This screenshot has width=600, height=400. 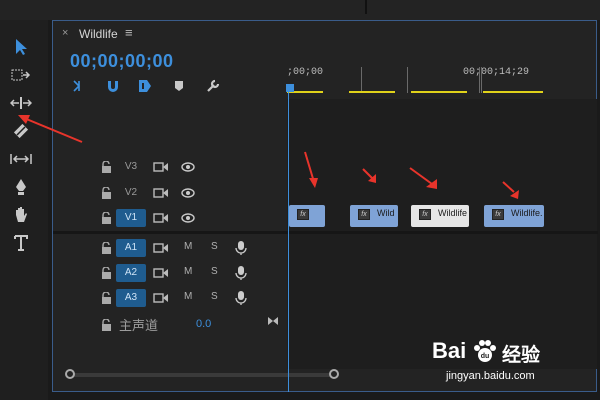 I want to click on playhead-timecode: 00;00;00;00, so click(x=122, y=61).